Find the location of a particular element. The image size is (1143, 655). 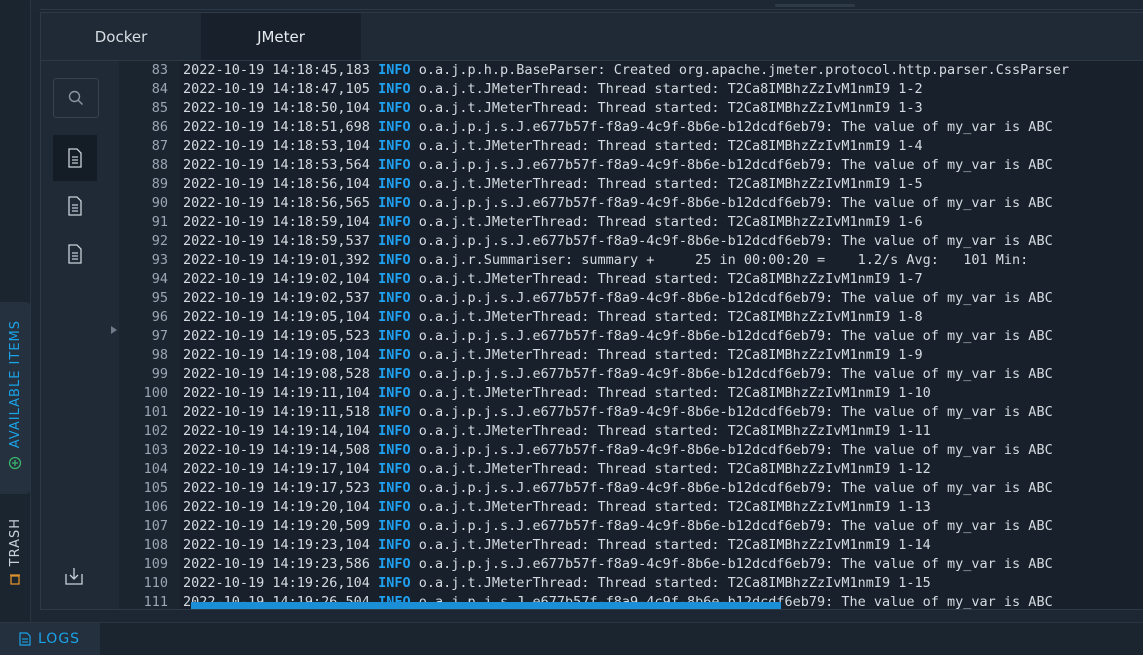

top-scrollbar is located at coordinates (815, 5).